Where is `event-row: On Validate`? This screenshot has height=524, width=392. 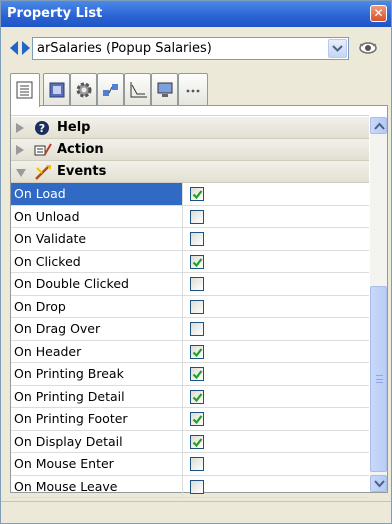
event-row: On Validate is located at coordinates (190, 239).